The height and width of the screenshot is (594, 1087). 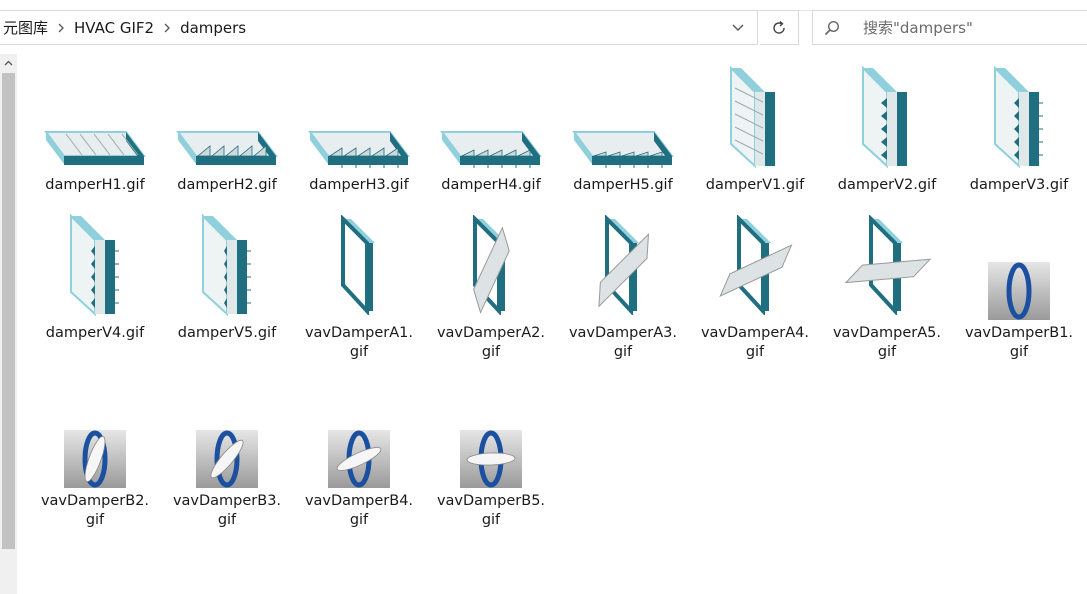 I want to click on scroll-up-arrow-icon, so click(x=8, y=62).